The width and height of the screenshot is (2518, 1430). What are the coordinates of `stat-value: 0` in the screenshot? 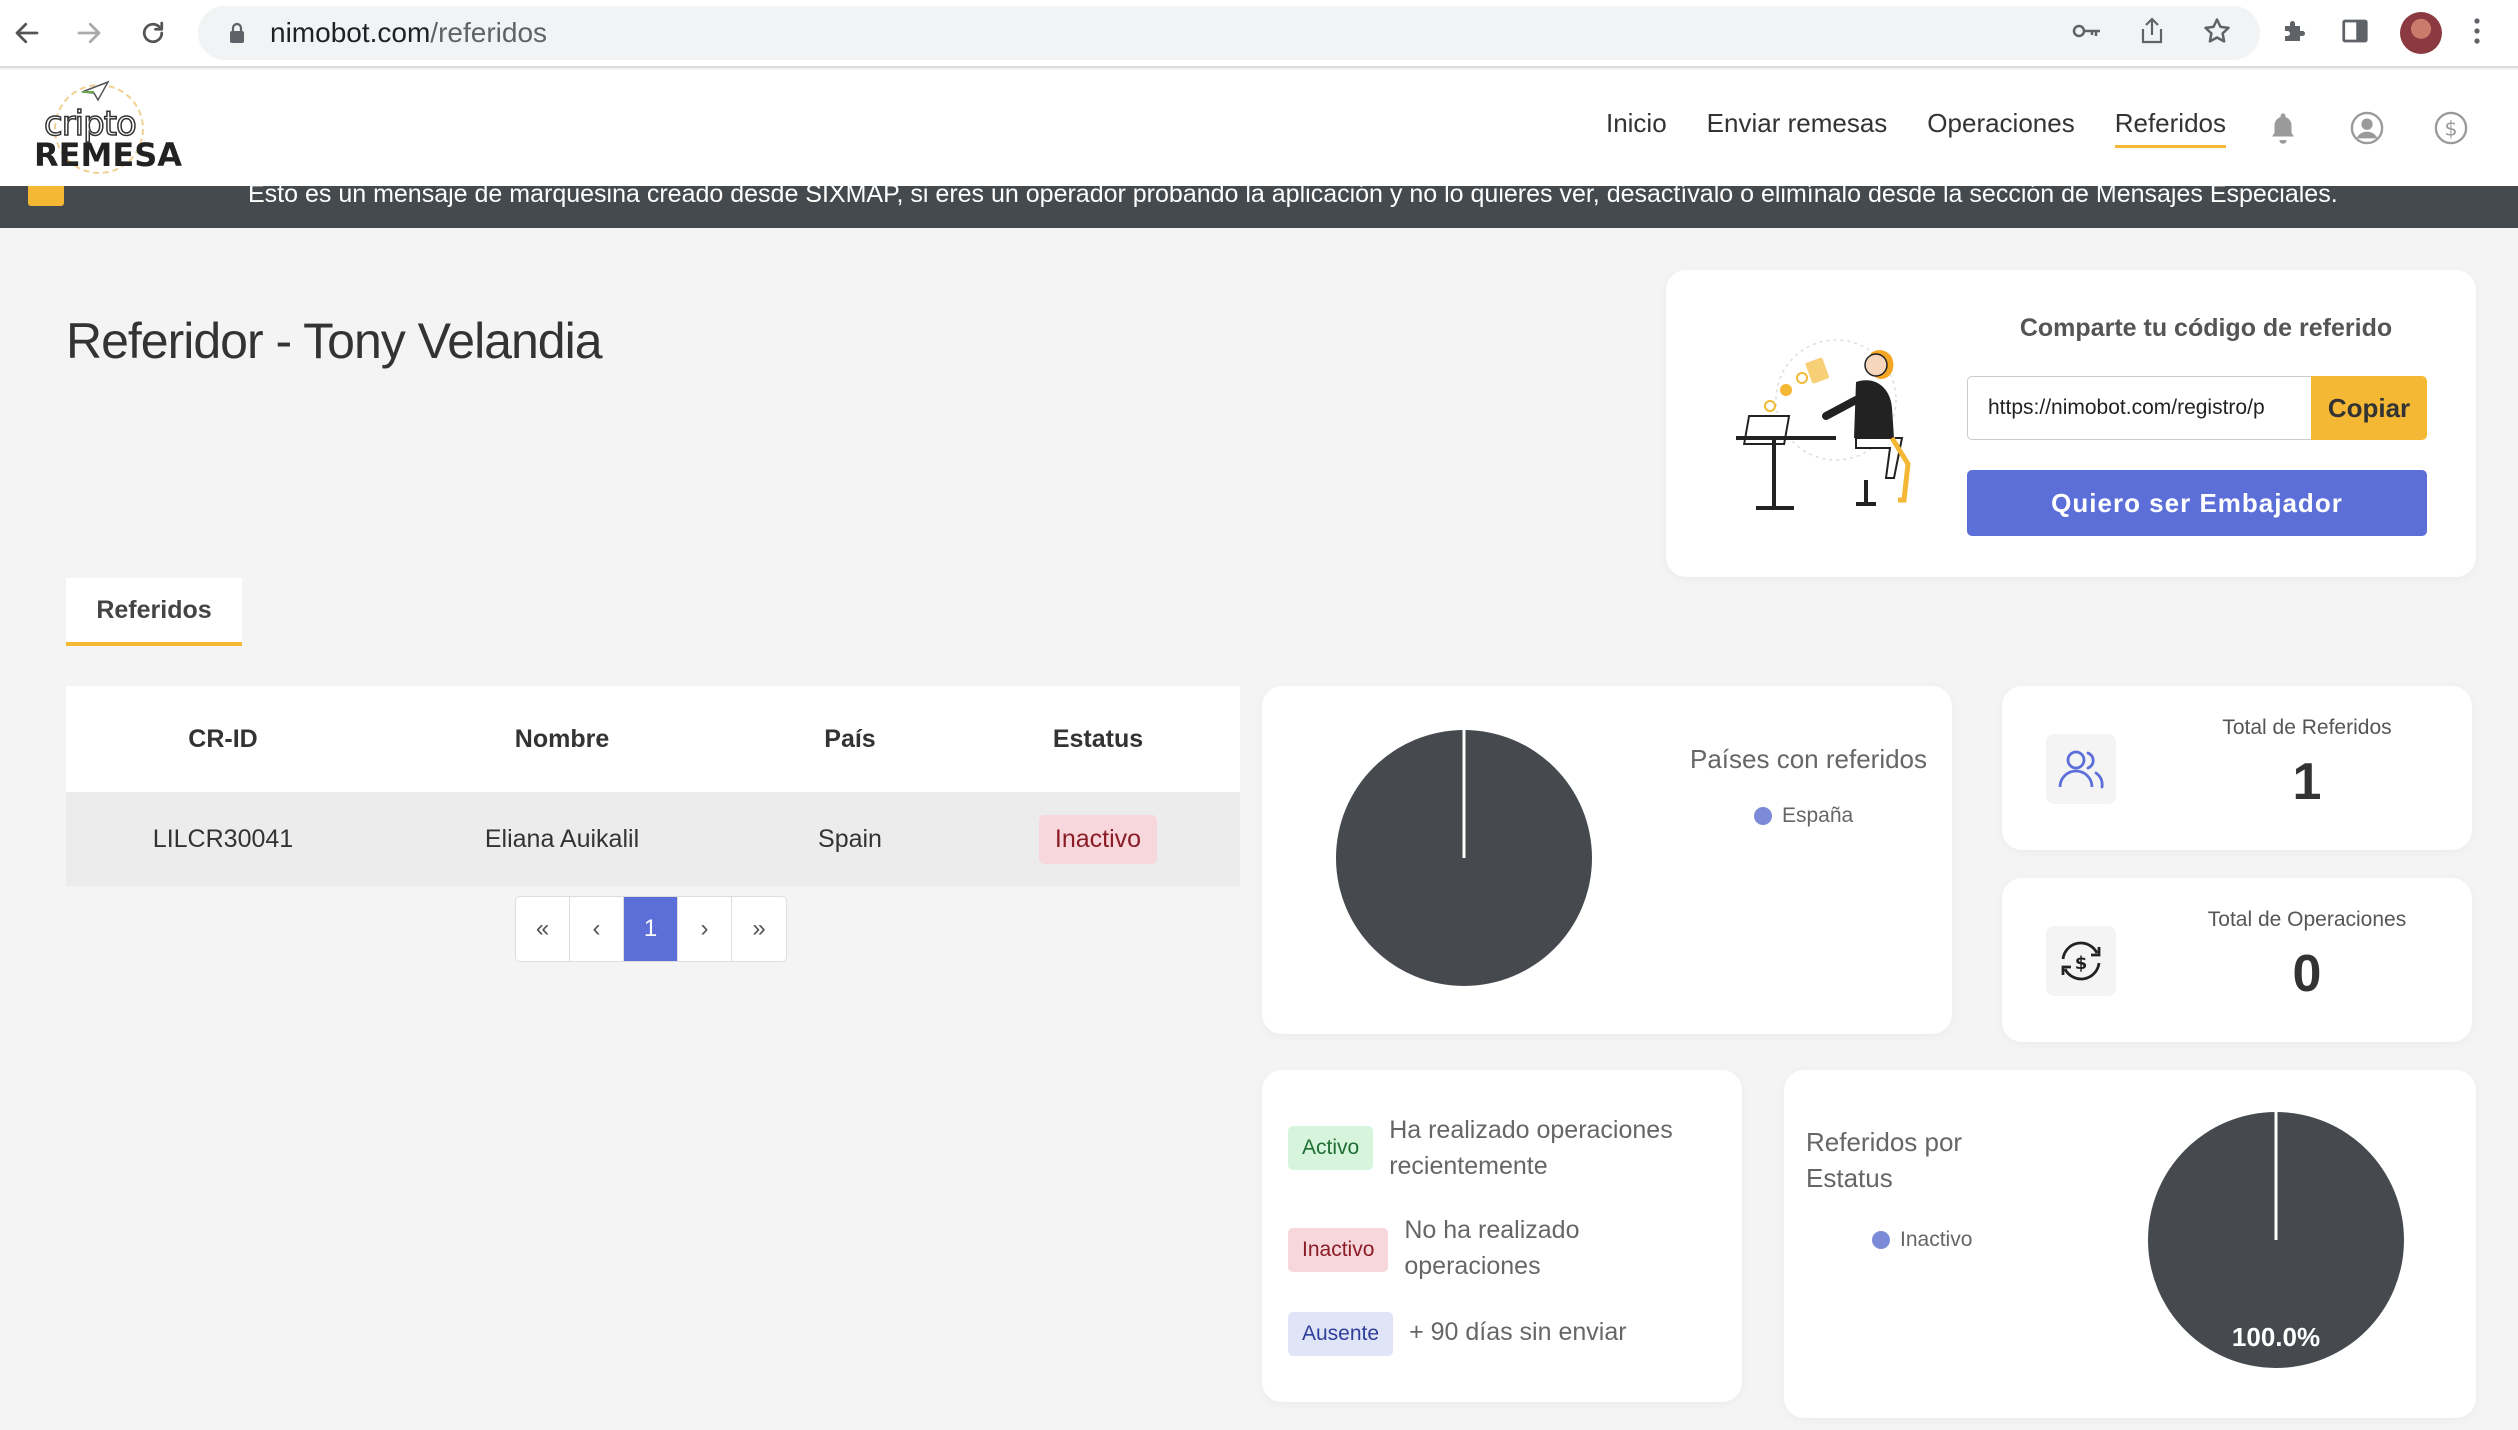 It's located at (2307, 974).